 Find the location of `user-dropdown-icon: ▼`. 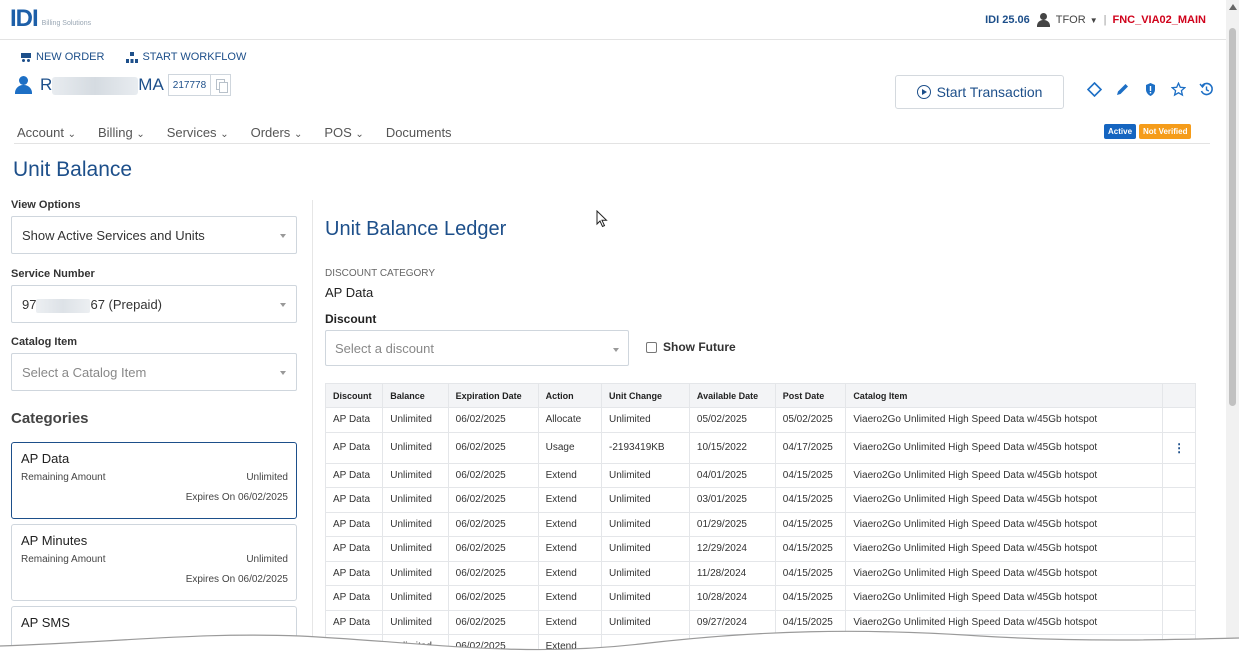

user-dropdown-icon: ▼ is located at coordinates (1093, 20).